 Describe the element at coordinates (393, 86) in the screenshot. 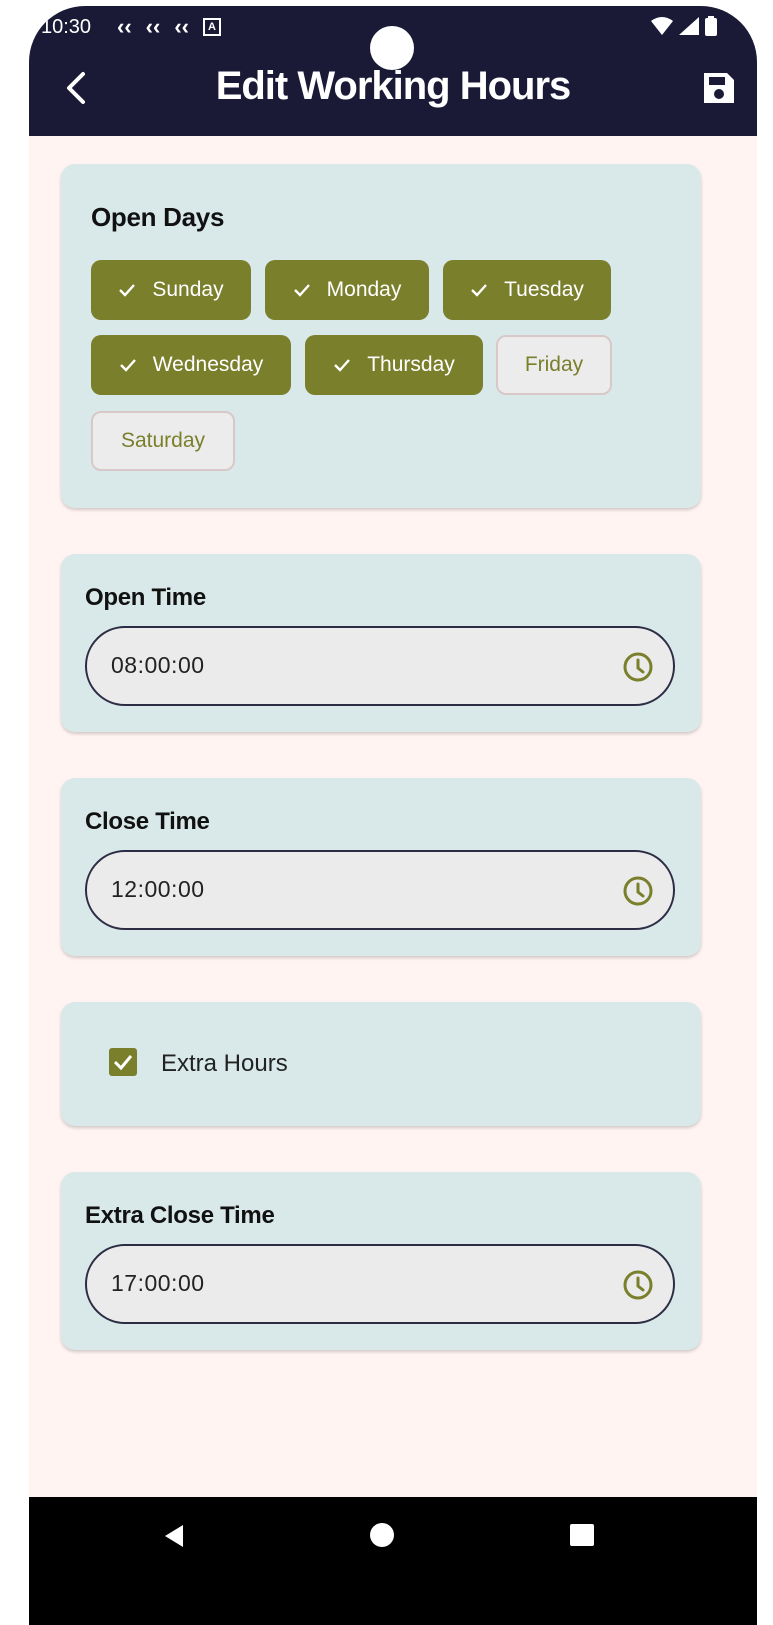

I see `page-title: Edit Working Hours` at that location.